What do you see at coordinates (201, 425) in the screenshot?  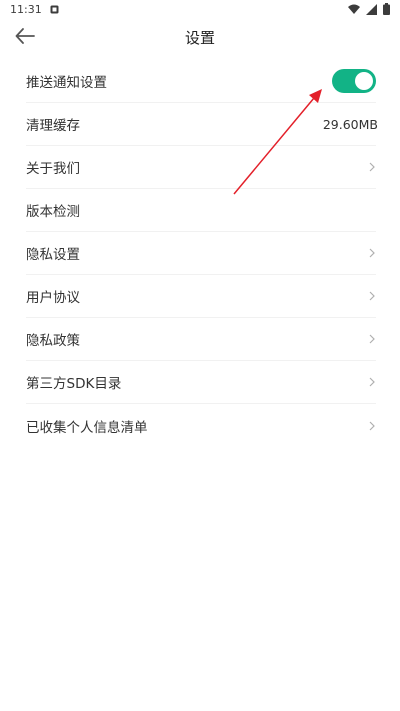 I see `settings-row-personal-info-list: 已收集个人信息清单` at bounding box center [201, 425].